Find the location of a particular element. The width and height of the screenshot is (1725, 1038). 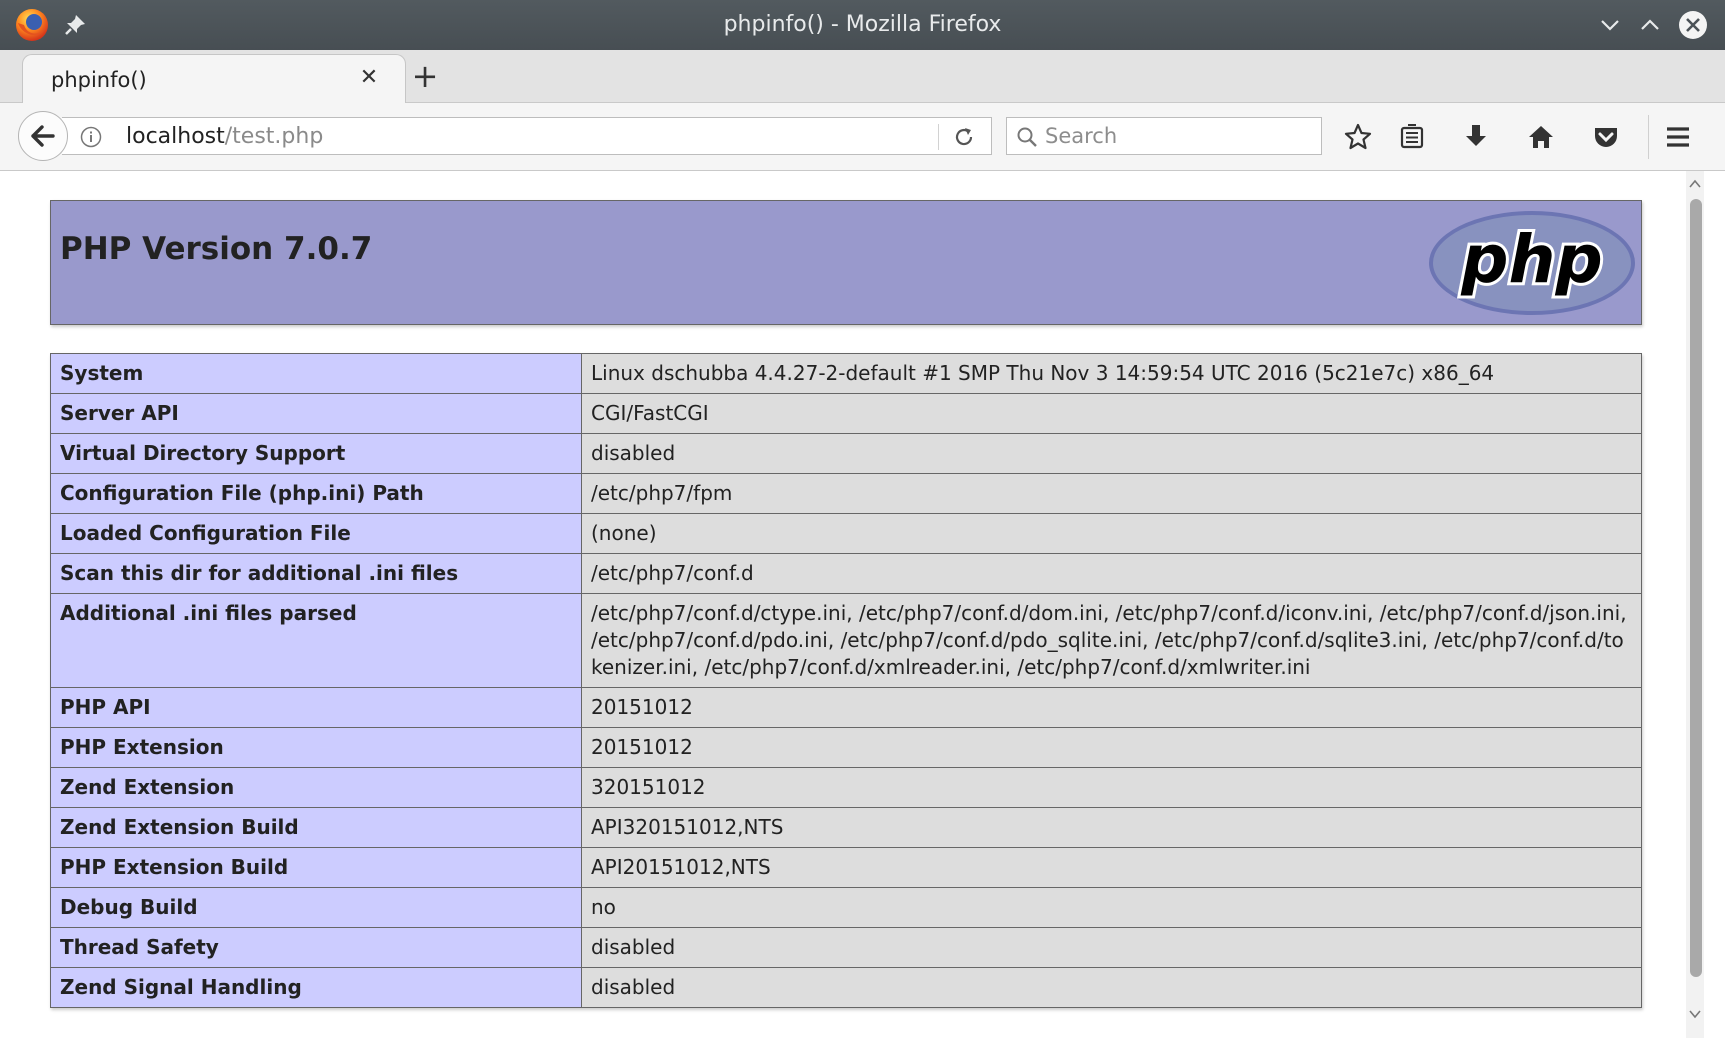

reload-icon is located at coordinates (964, 137).